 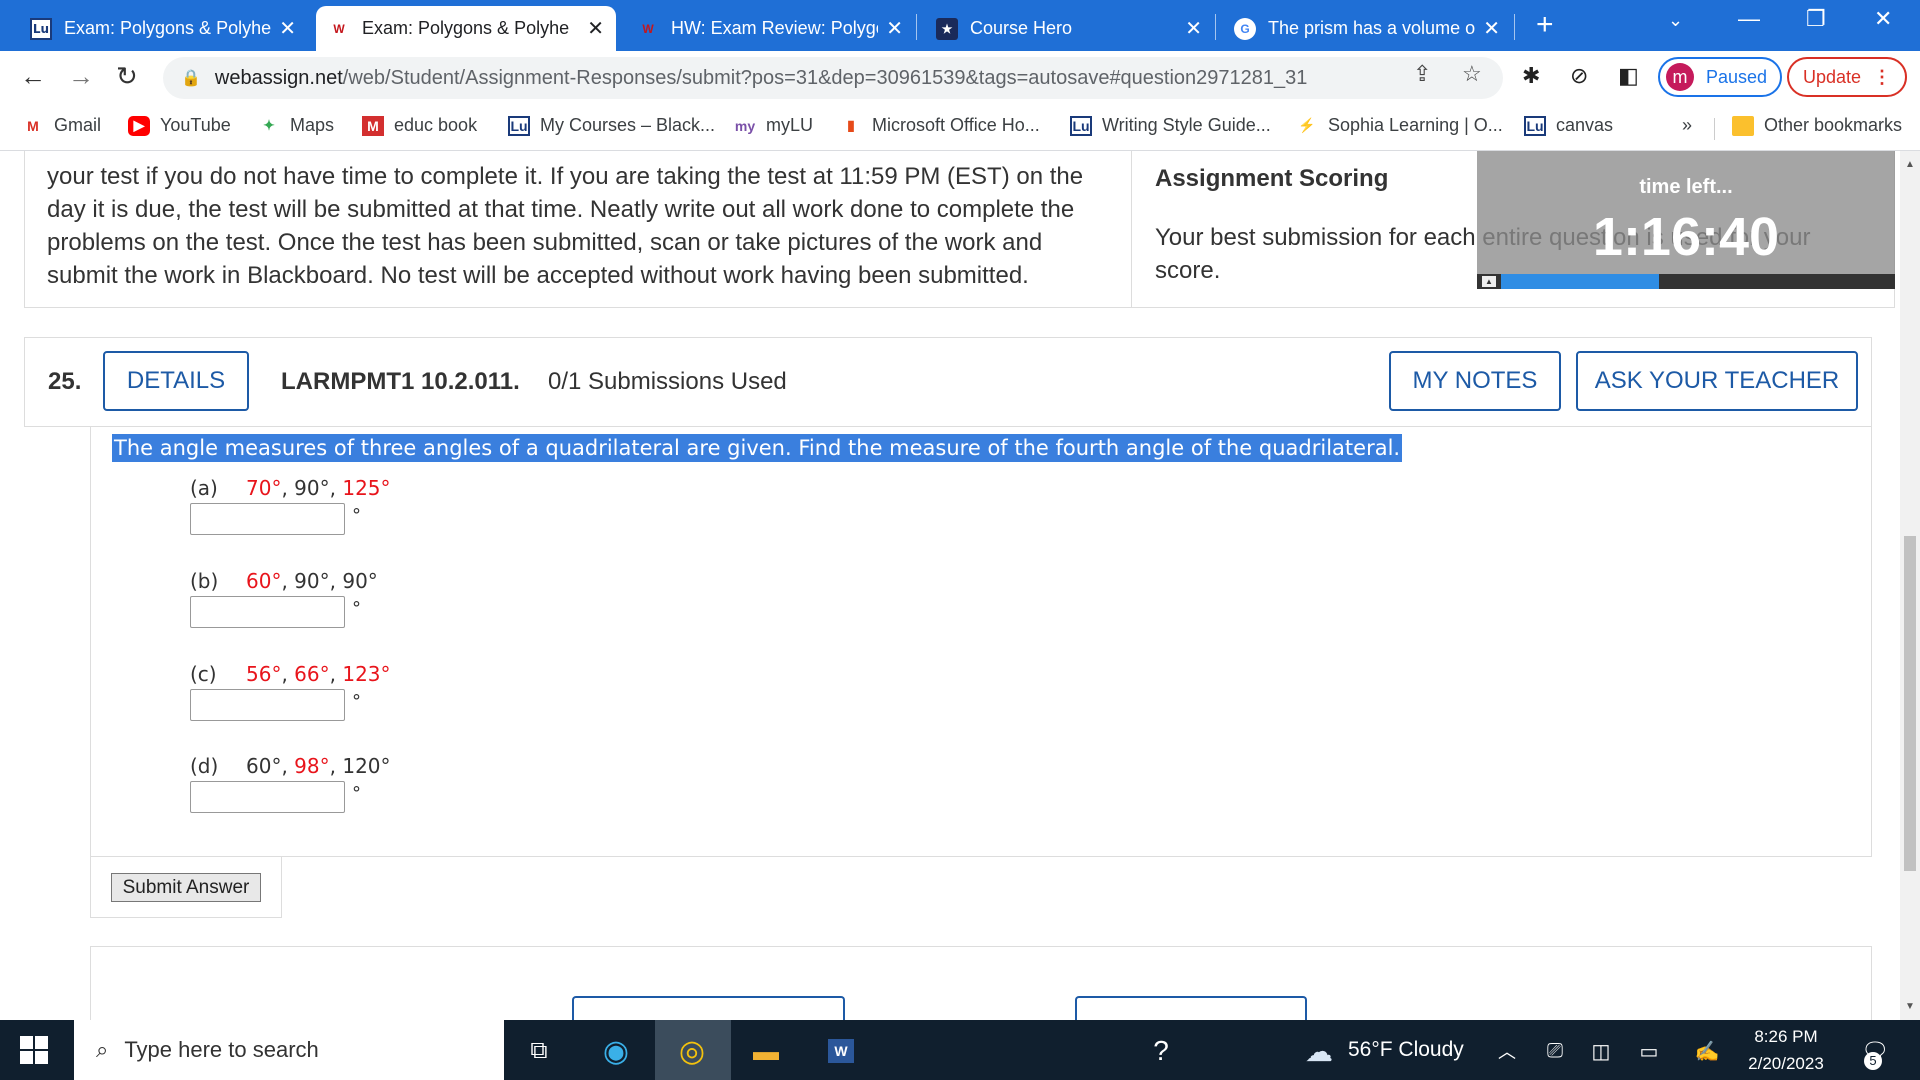 What do you see at coordinates (1406, 1050) in the screenshot?
I see `weather-text: 56°F Cloudy` at bounding box center [1406, 1050].